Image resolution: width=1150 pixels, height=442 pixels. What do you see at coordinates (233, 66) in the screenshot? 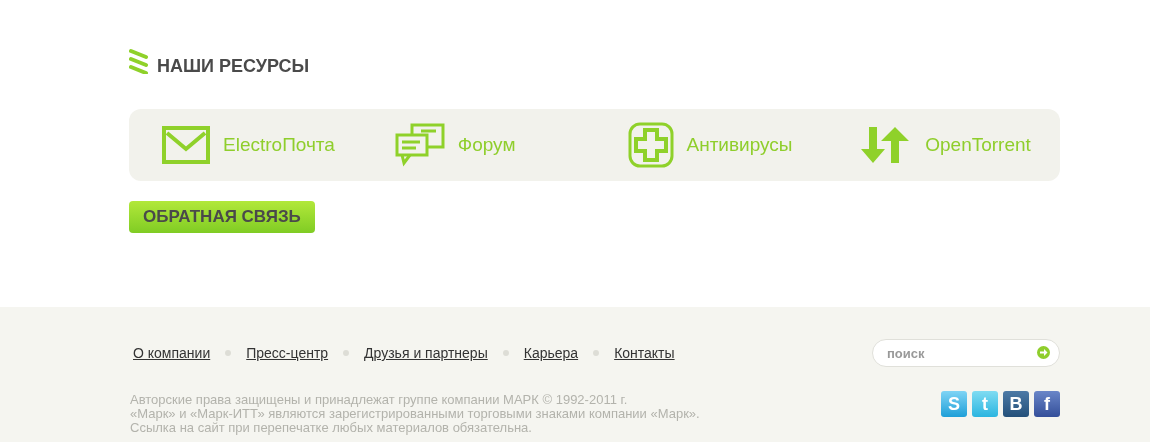
I see `section-title: НАШИ РЕСУРСЫ` at bounding box center [233, 66].